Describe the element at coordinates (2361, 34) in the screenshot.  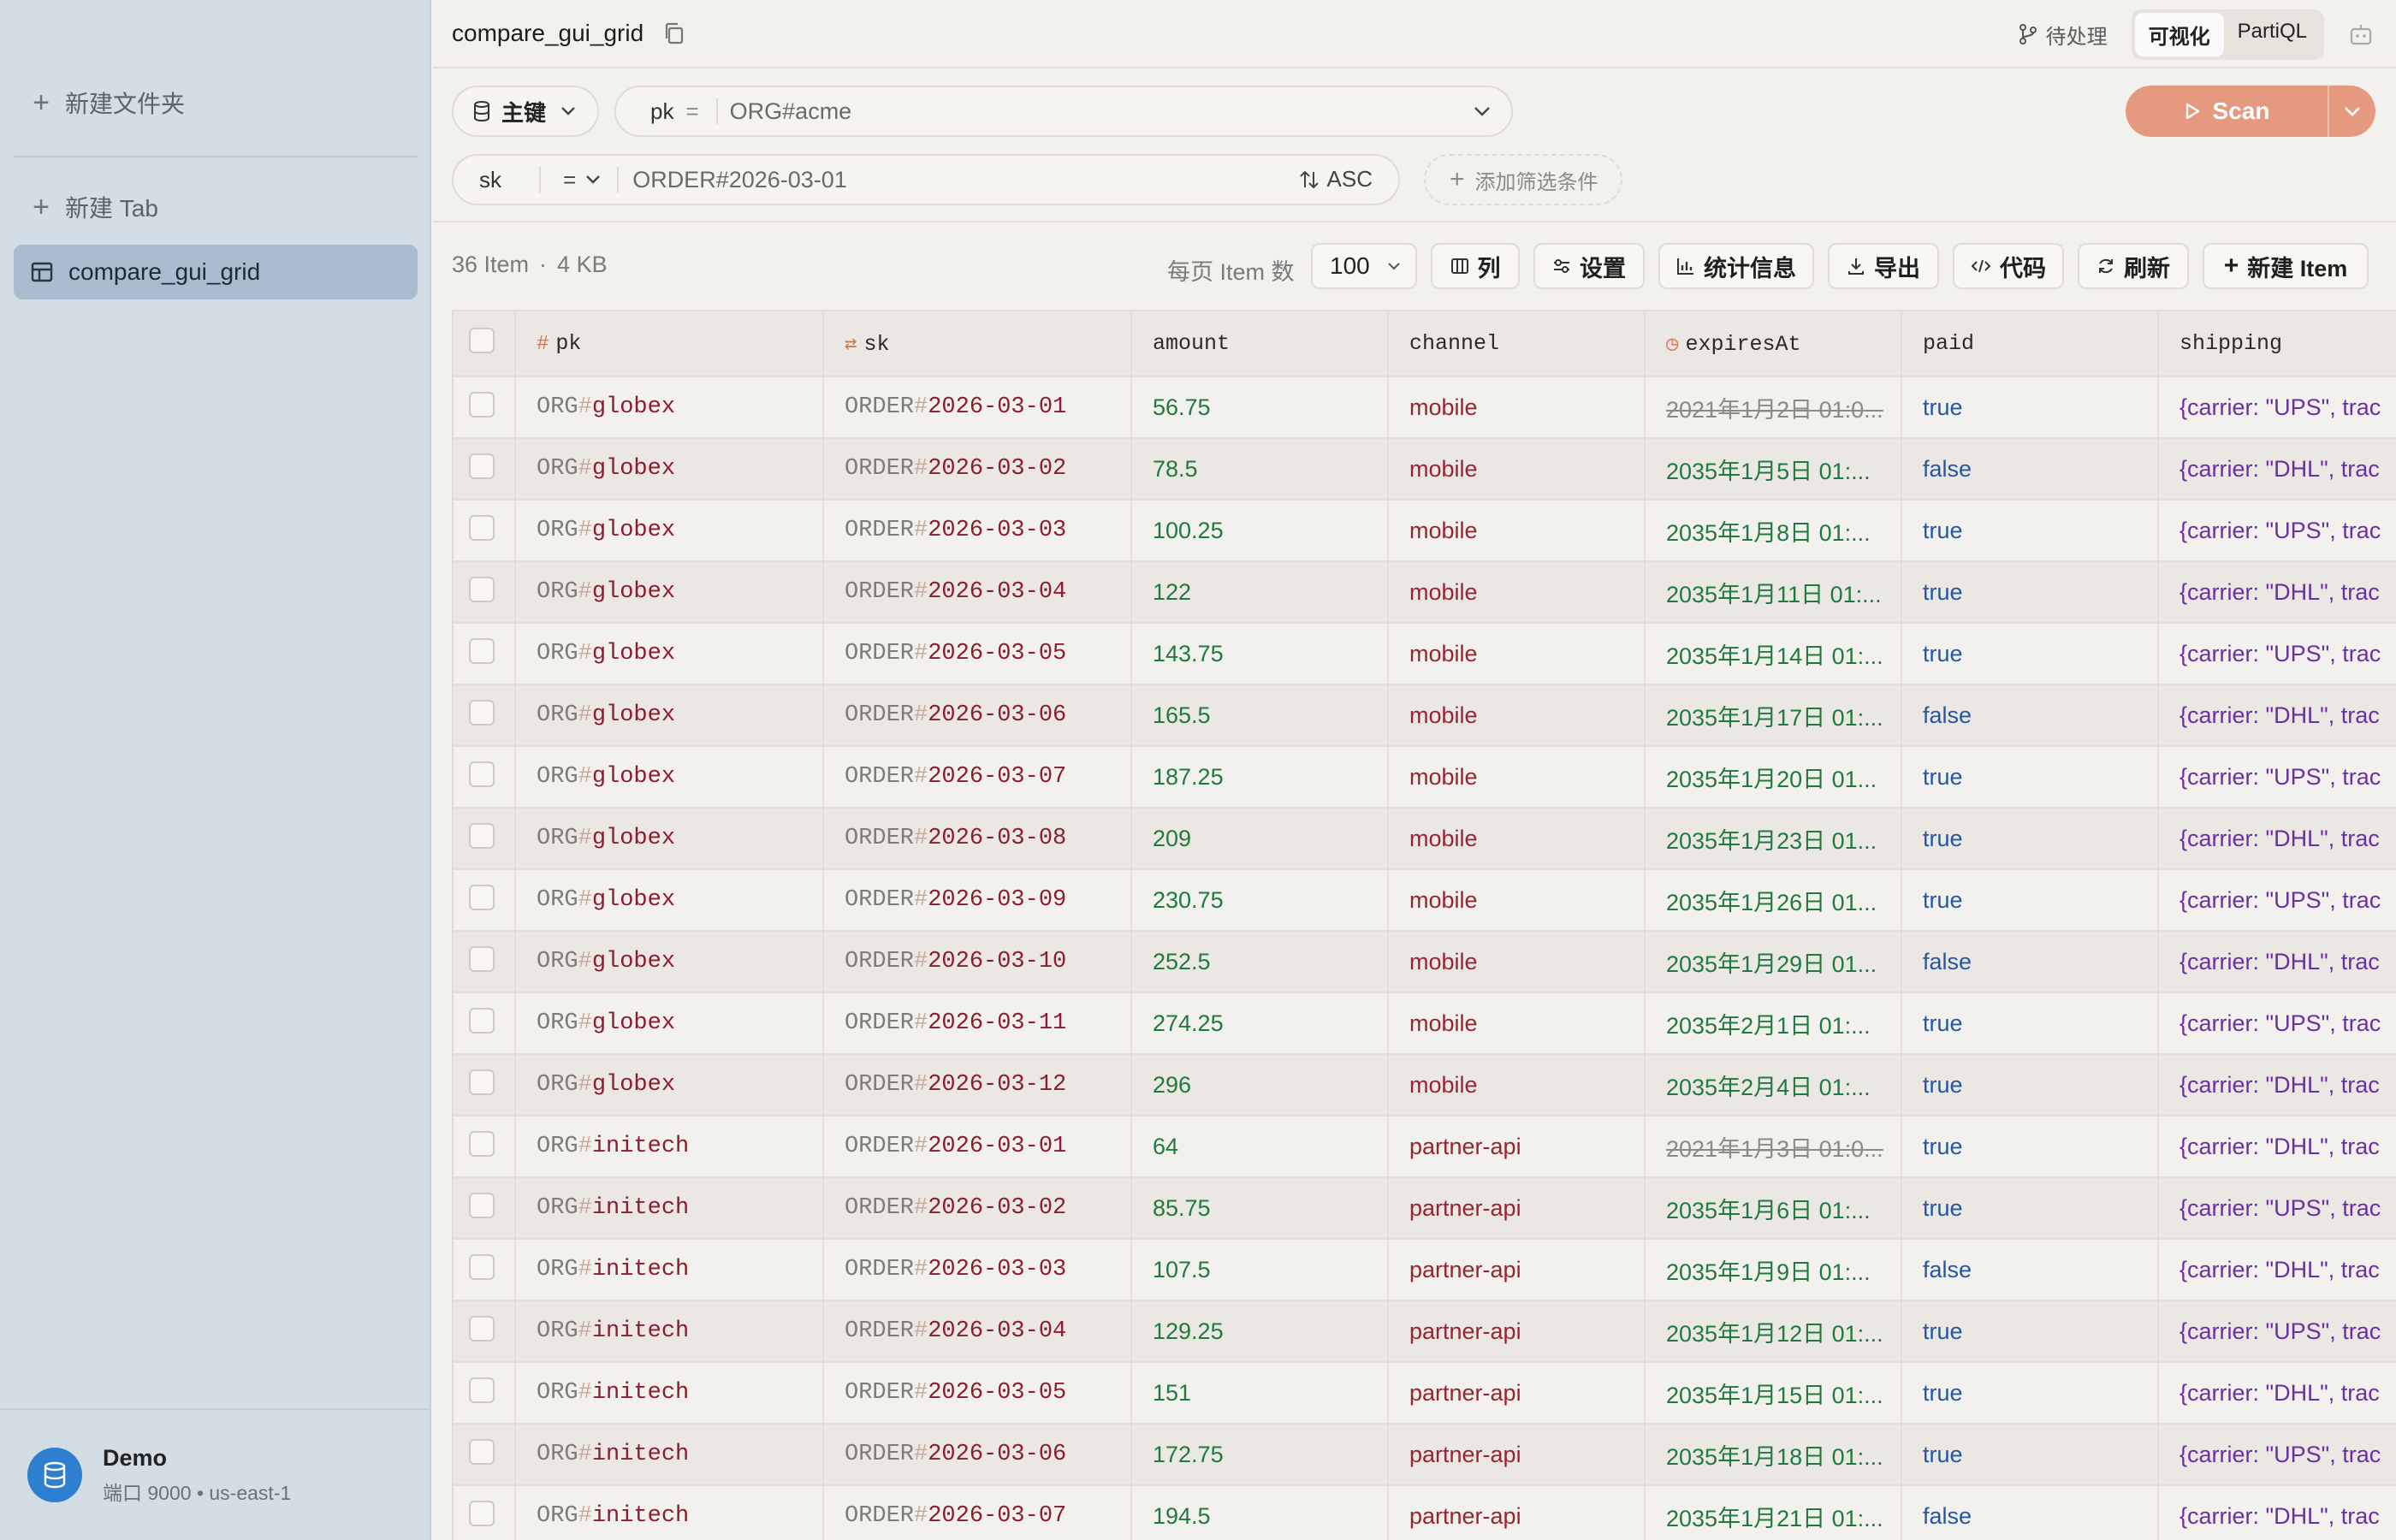
I see `robot-icon` at that location.